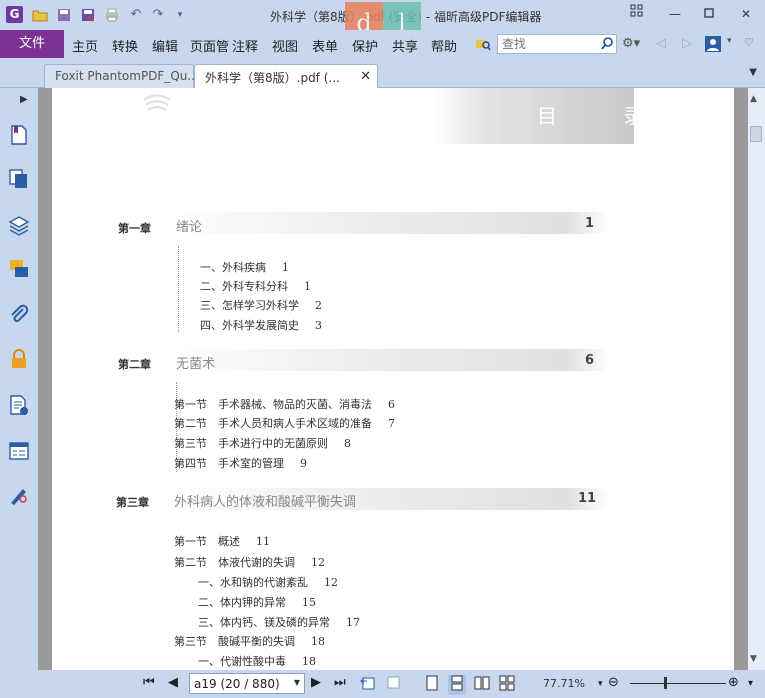  I want to click on continuous-view-icon, so click(457, 685).